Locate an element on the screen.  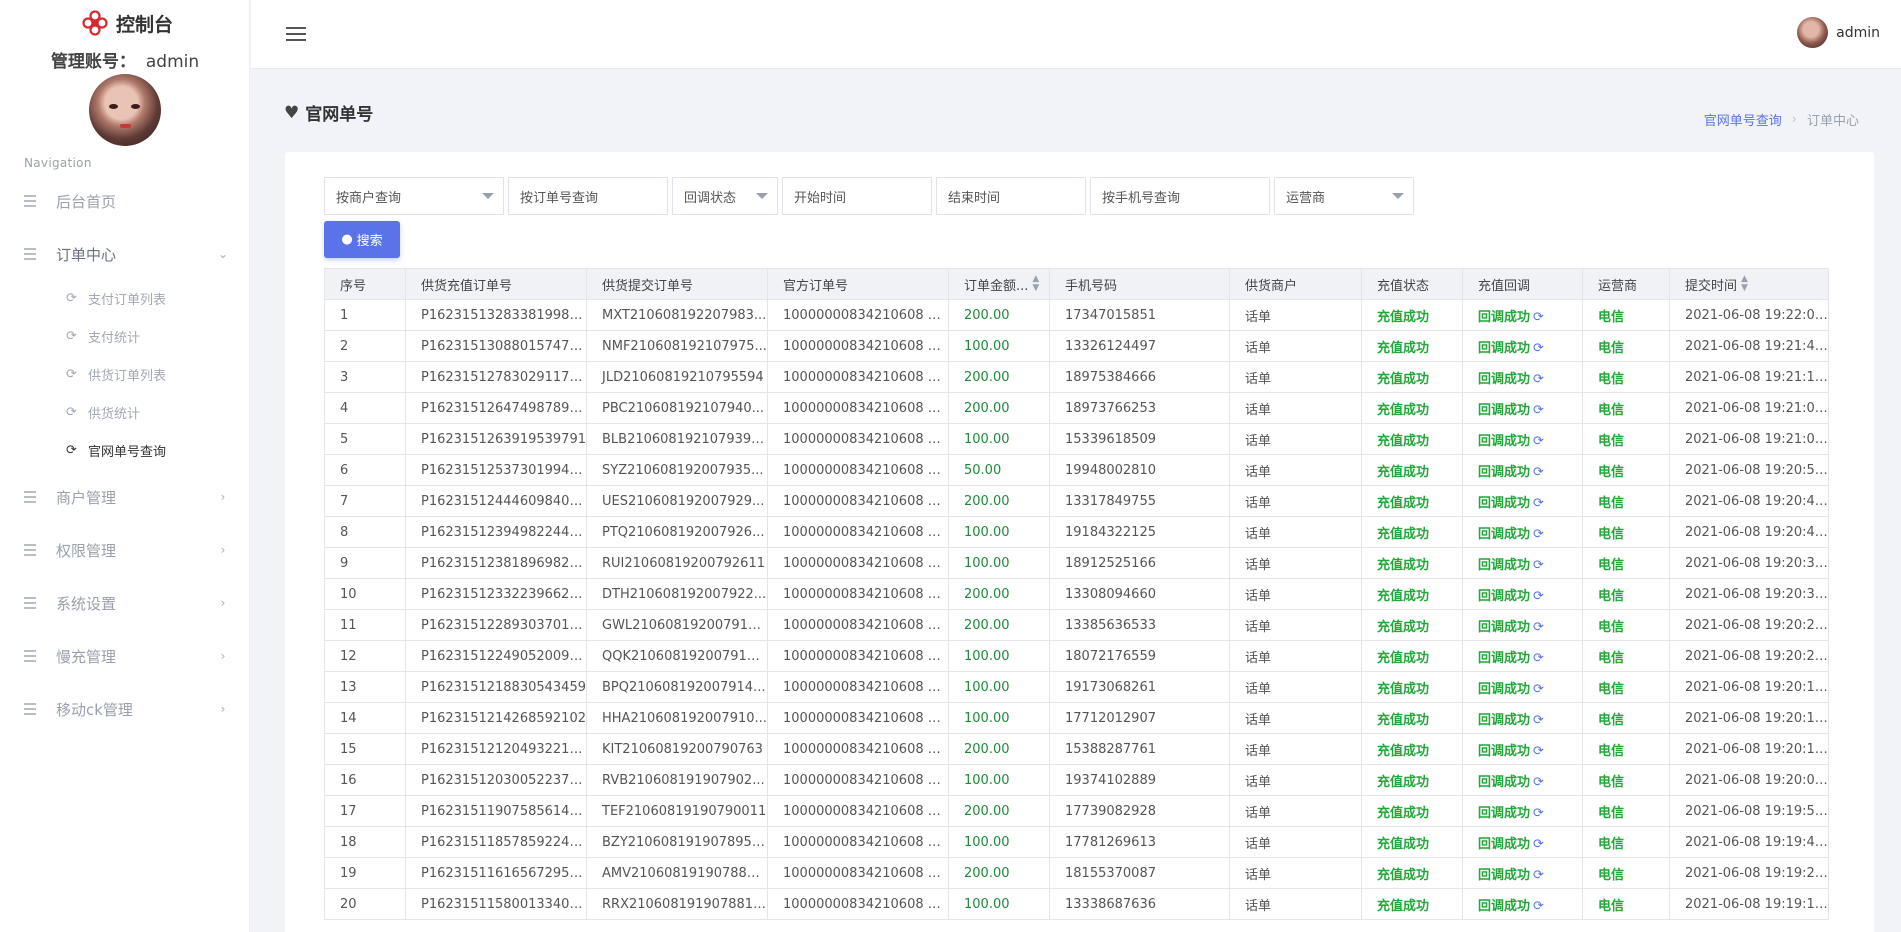
breadcrumb-link: 官网单号查询 is located at coordinates (1743, 119).